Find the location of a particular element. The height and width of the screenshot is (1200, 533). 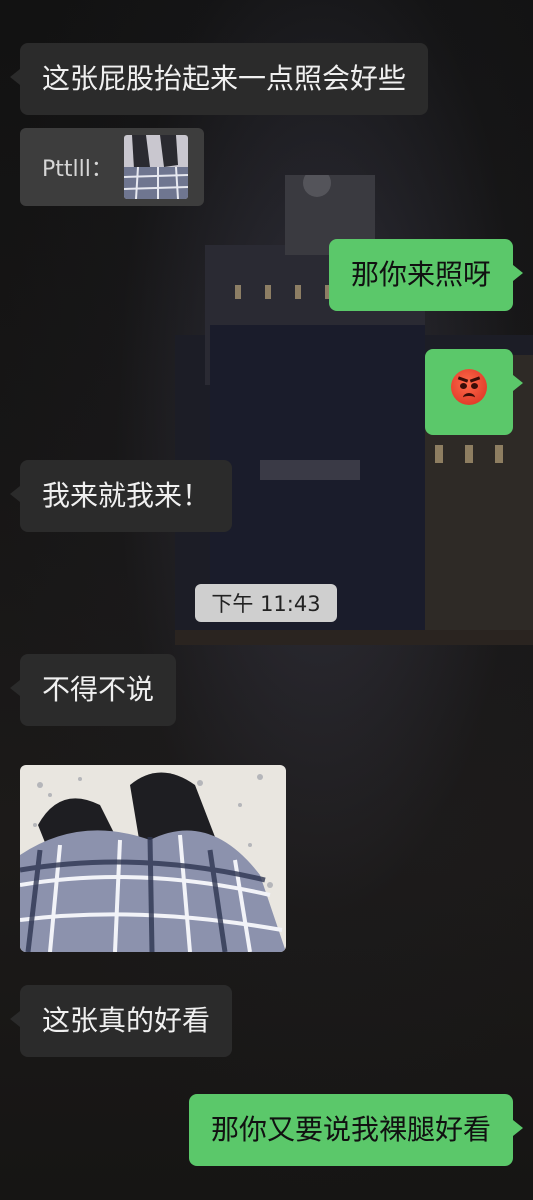

message-bubble-incoming: 我来就我来！ is located at coordinates (121, 496).